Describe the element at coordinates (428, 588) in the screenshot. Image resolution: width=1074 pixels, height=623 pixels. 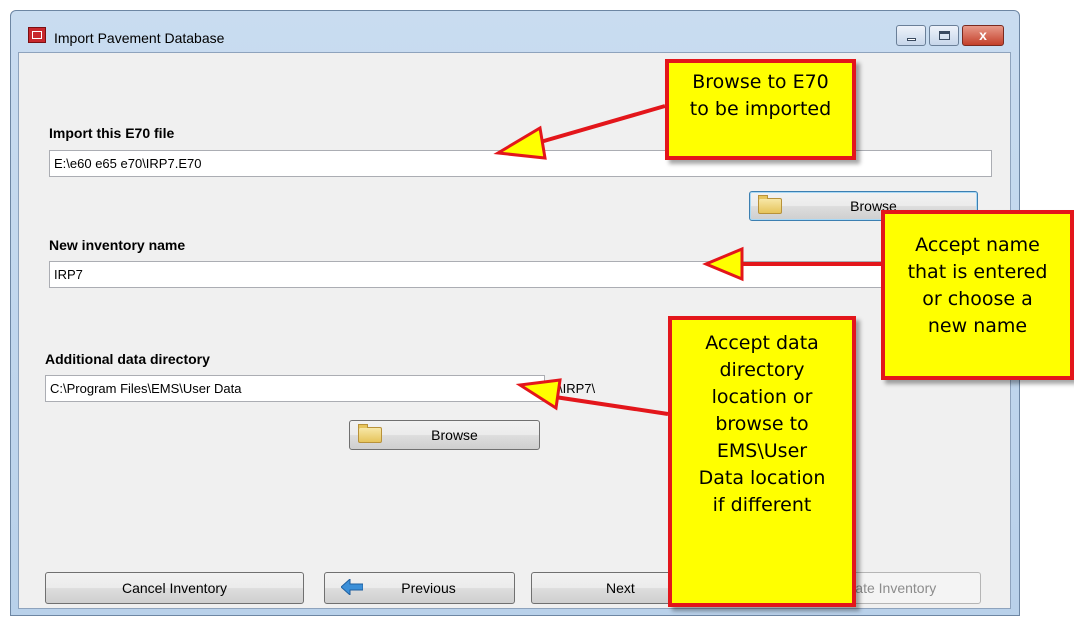
I see `previous-label: Previous` at that location.